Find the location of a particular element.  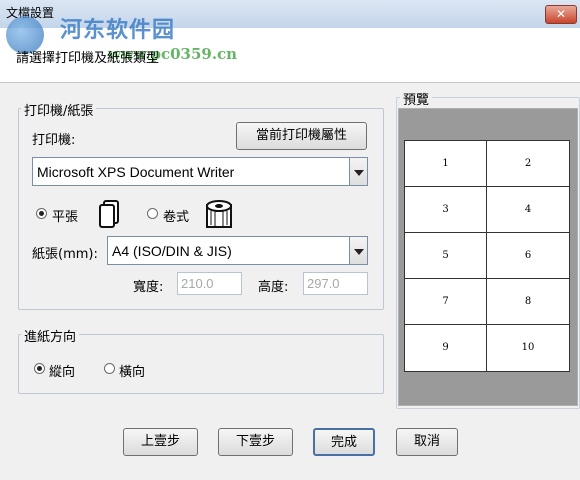

preview-cell: 1 is located at coordinates (446, 164).